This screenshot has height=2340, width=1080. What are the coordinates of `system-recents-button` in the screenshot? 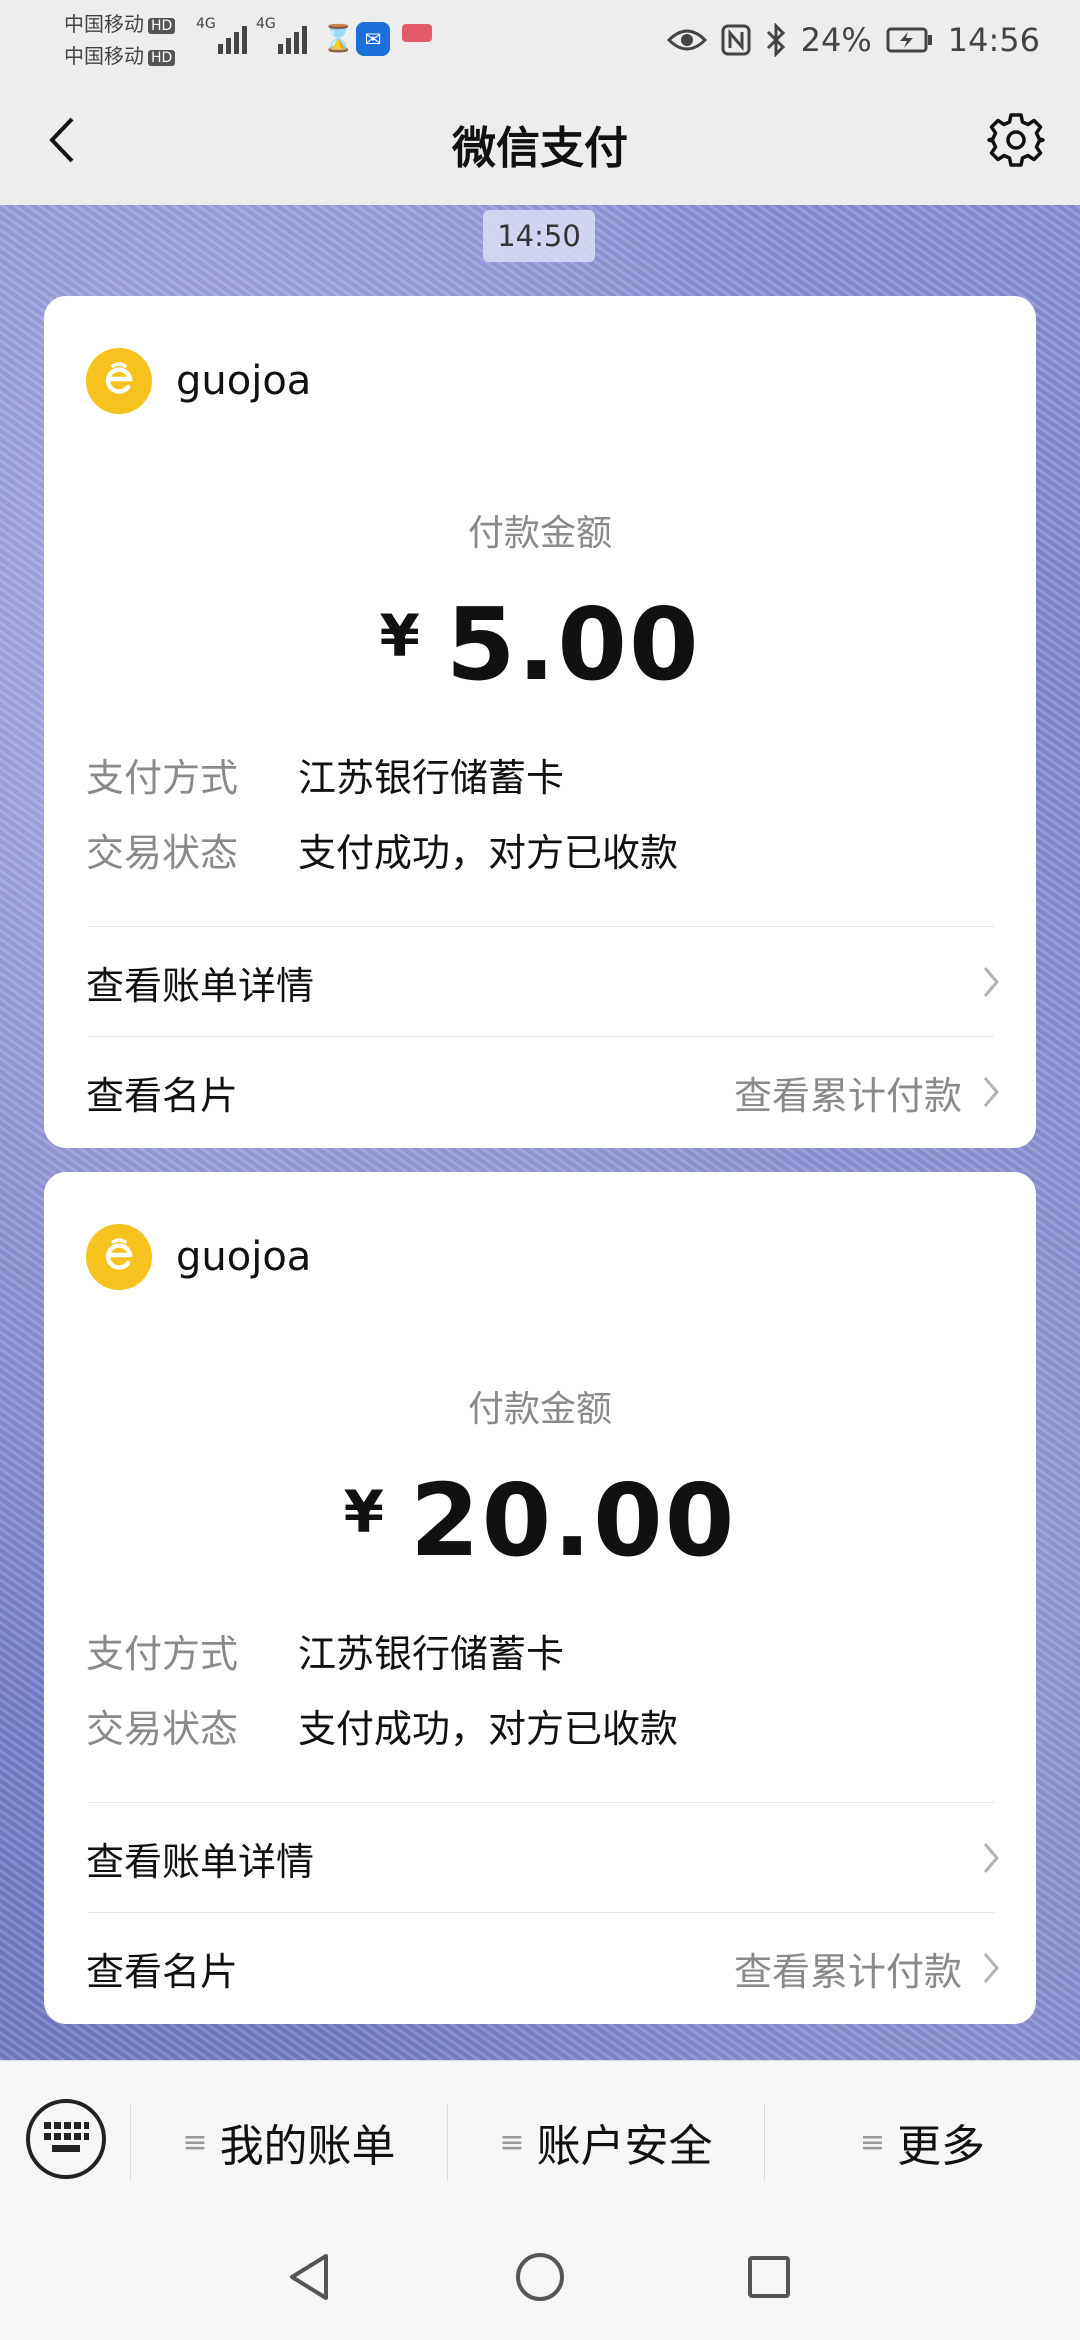 It's located at (769, 2279).